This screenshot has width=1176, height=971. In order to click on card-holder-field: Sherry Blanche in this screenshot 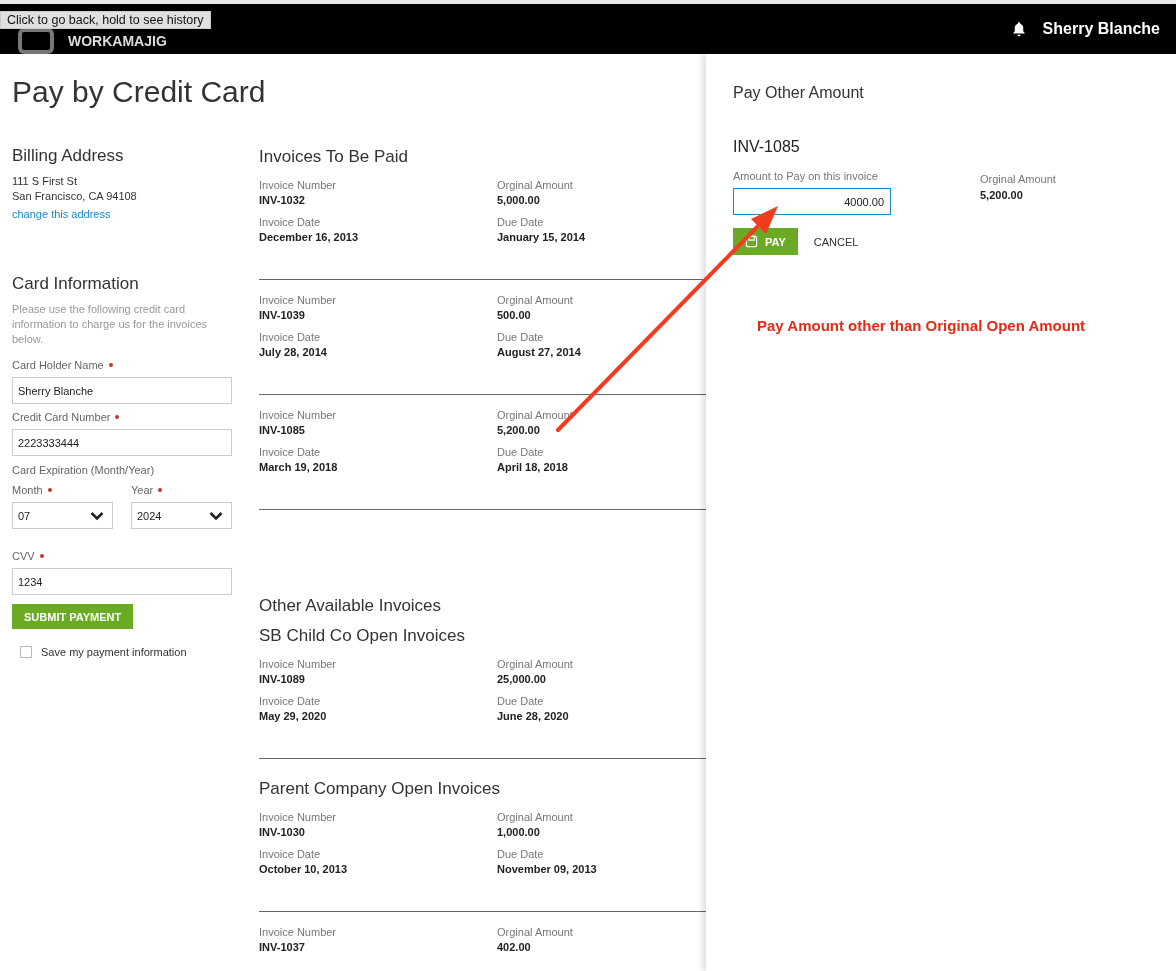, I will do `click(122, 390)`.